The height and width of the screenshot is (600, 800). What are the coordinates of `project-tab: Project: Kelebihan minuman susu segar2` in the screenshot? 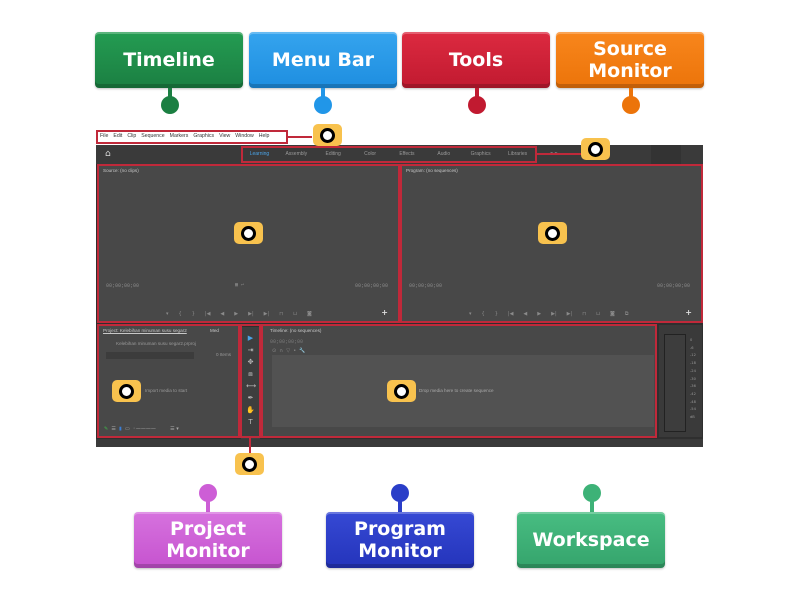 It's located at (145, 330).